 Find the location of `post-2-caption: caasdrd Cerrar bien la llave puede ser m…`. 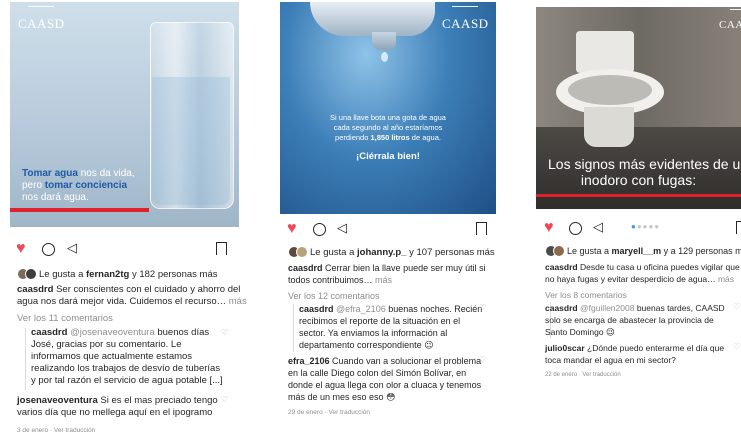

post-2-caption: caasdrd Cerrar bien la llave puede ser m… is located at coordinates (387, 274).